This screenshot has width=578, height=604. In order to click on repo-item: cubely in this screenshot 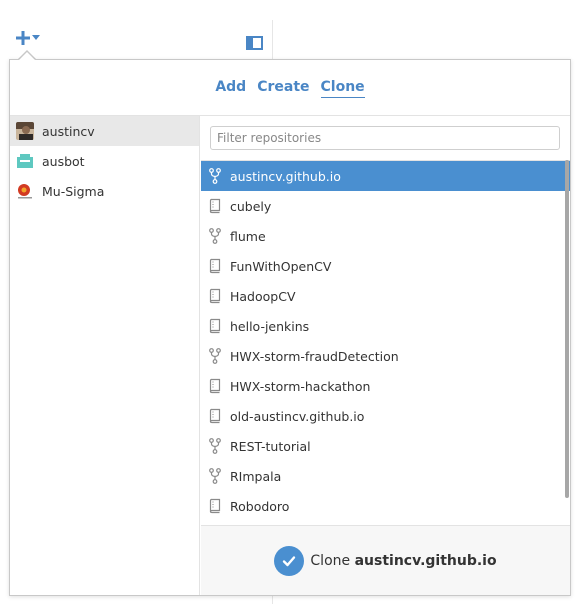, I will do `click(385, 206)`.